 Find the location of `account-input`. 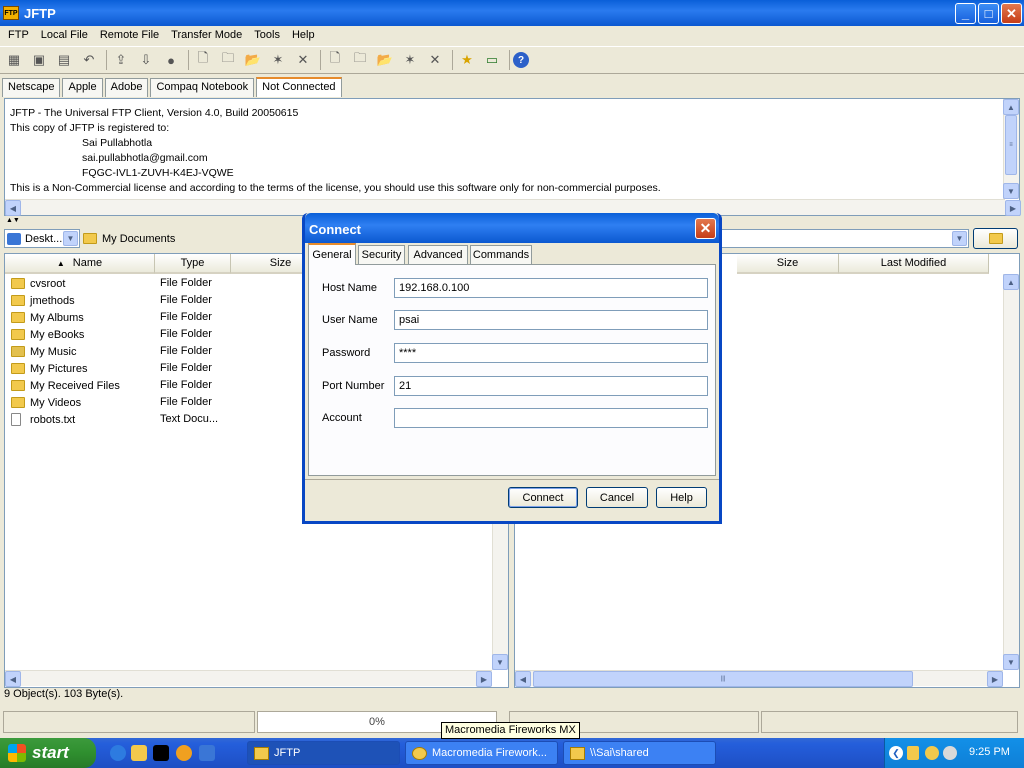

account-input is located at coordinates (551, 418).